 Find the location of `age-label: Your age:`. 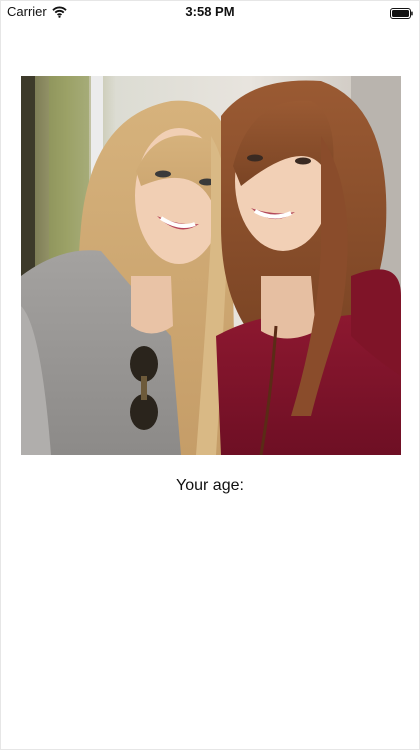

age-label: Your age: is located at coordinates (210, 485).